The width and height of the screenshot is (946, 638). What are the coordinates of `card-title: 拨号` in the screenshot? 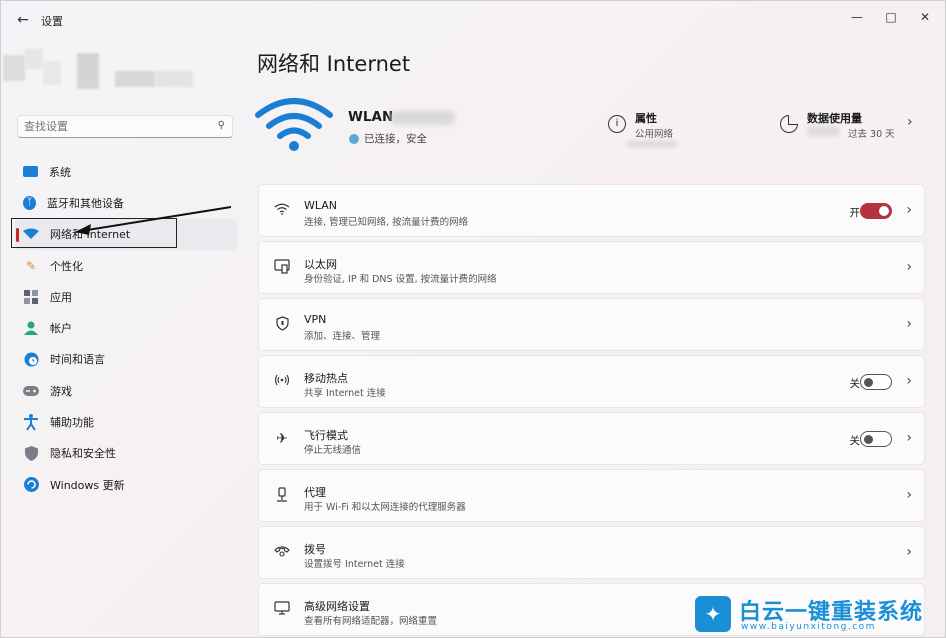 It's located at (315, 549).